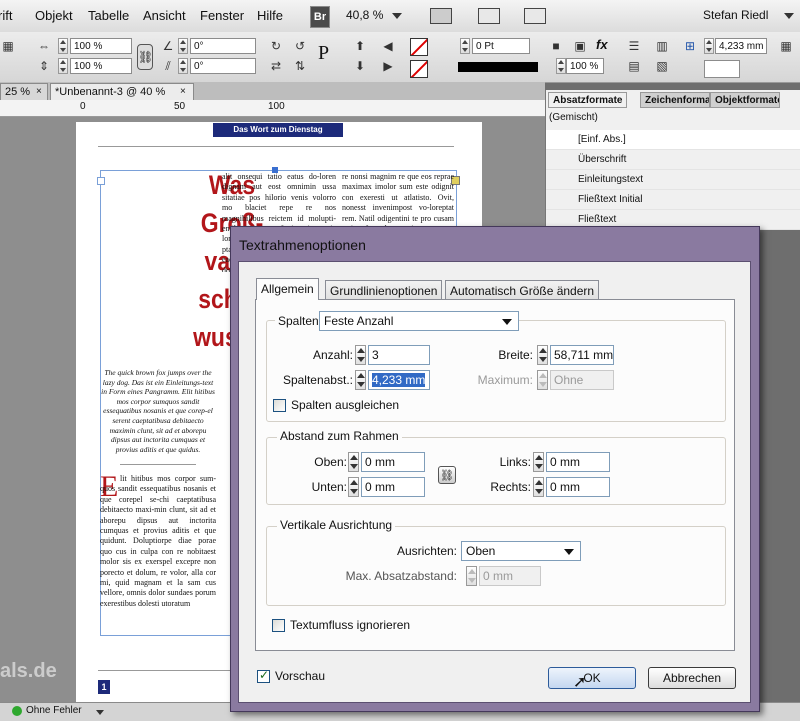 The height and width of the screenshot is (721, 800). I want to click on width-spinner, so click(542, 355).